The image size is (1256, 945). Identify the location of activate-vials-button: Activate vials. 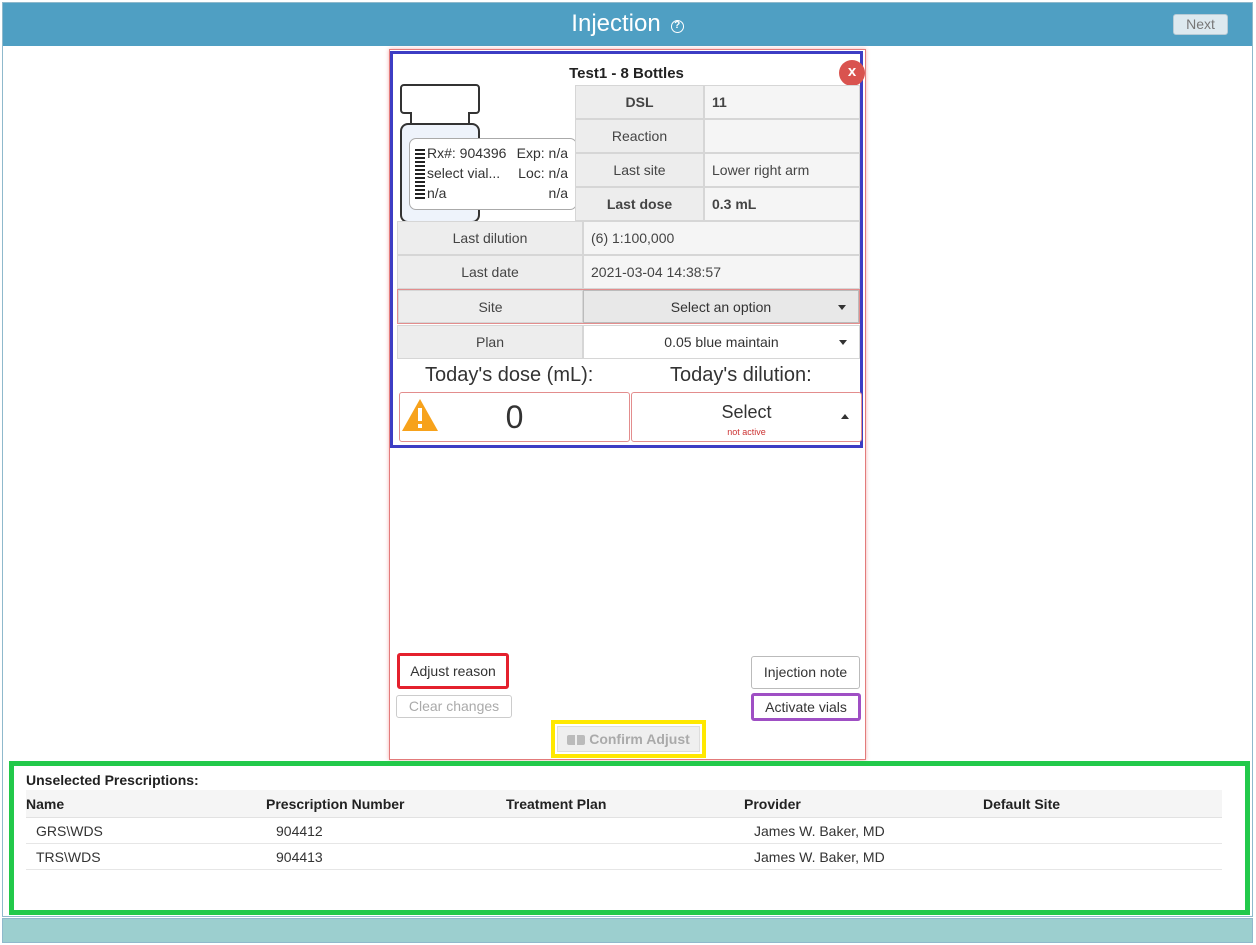
(806, 707).